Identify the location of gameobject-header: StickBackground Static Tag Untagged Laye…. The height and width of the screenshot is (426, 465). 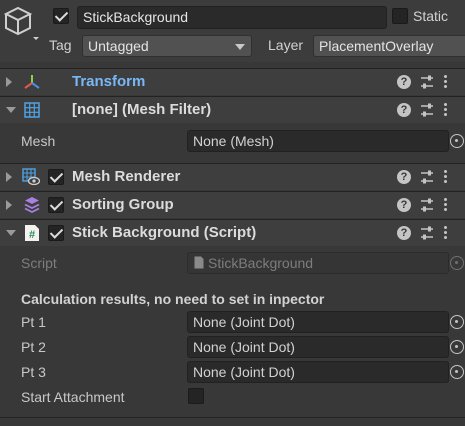
(232, 31).